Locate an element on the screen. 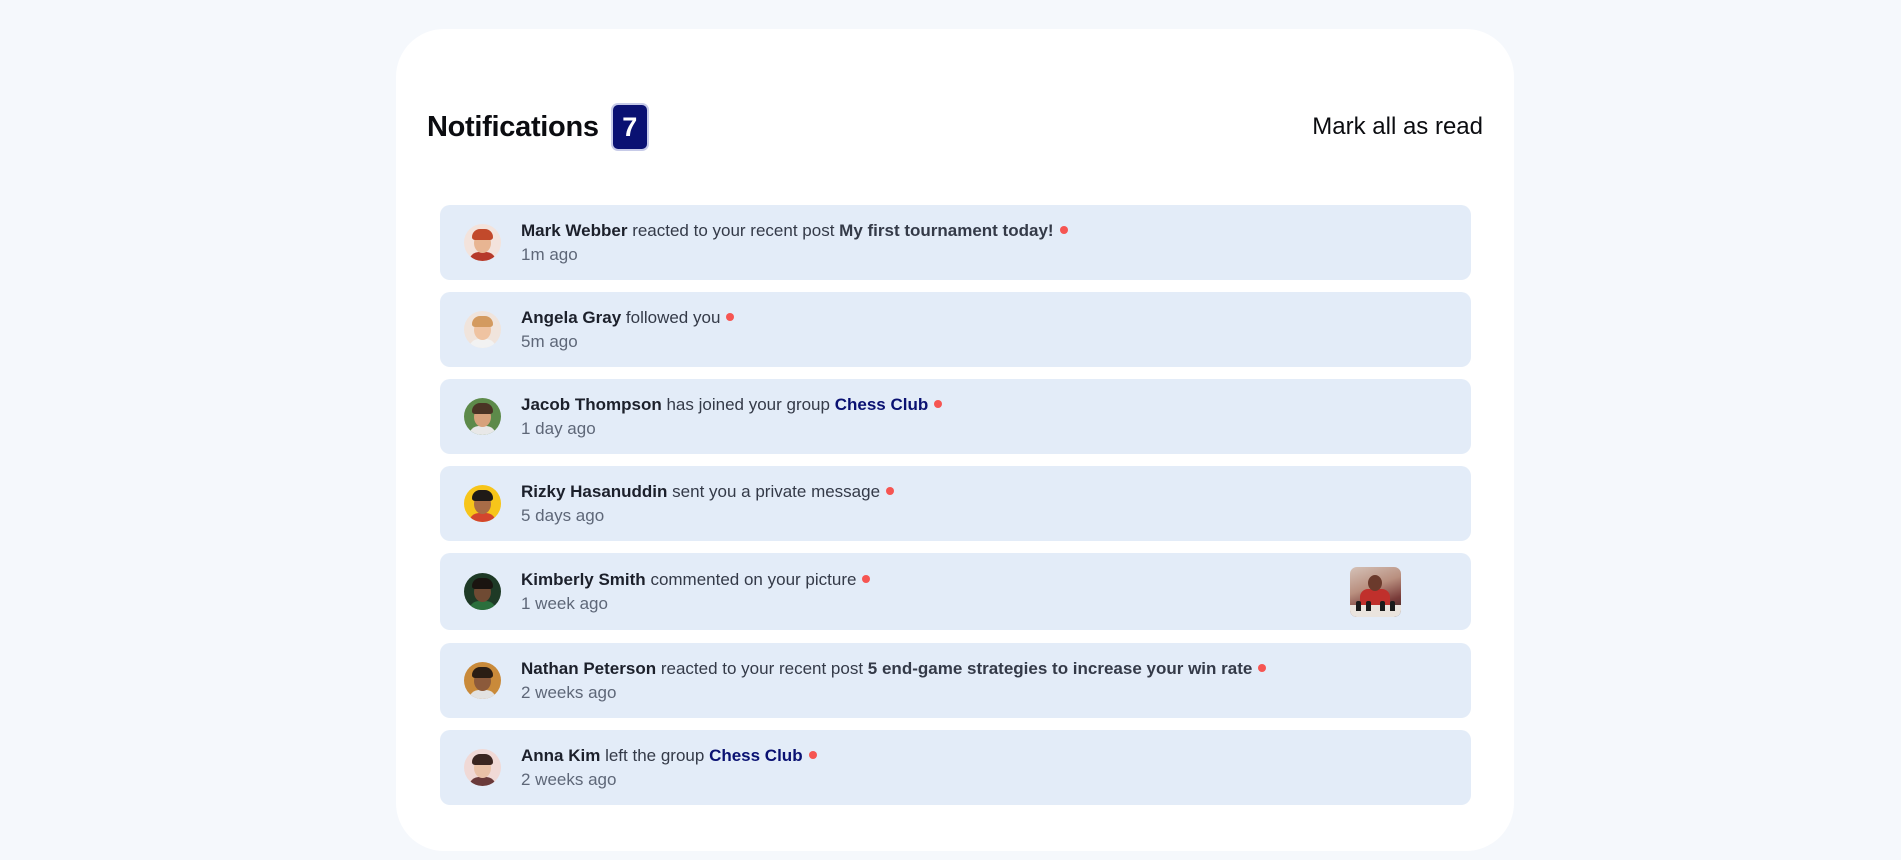  user-name-link: Mark Webber is located at coordinates (574, 230).